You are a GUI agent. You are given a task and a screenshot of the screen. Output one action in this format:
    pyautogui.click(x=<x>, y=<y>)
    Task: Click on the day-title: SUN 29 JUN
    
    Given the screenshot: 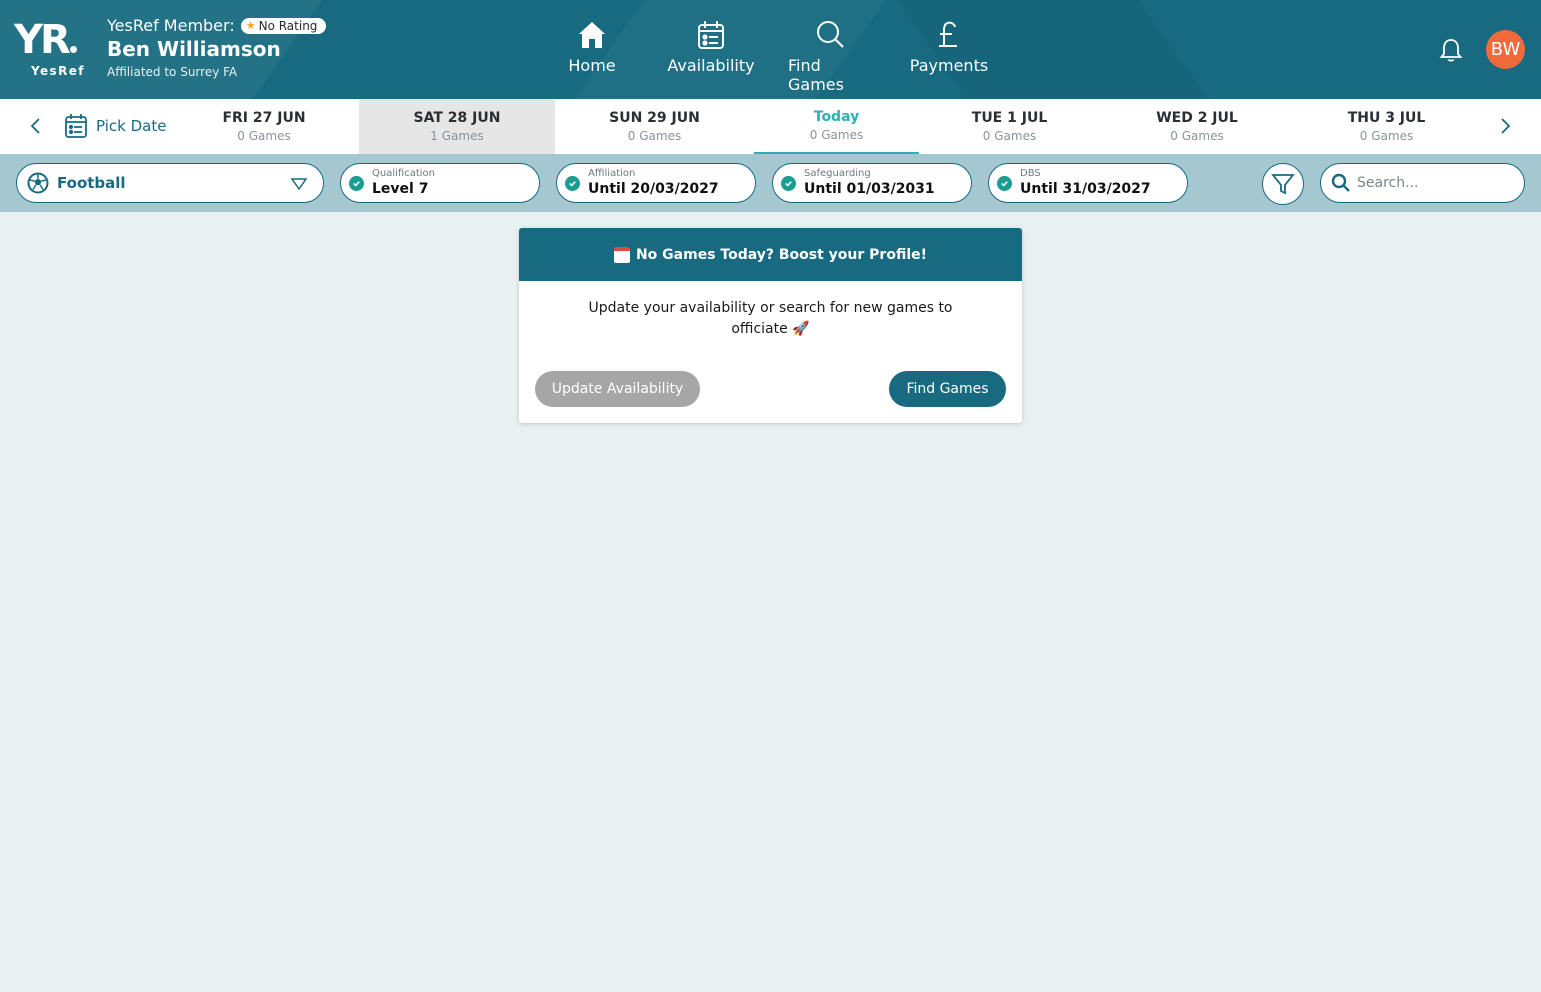 What is the action you would take?
    pyautogui.click(x=654, y=118)
    